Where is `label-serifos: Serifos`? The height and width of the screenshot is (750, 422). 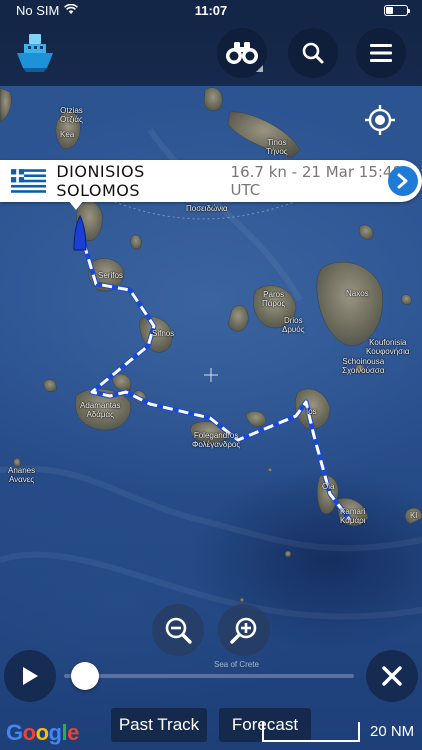 label-serifos: Serifos is located at coordinates (110, 275).